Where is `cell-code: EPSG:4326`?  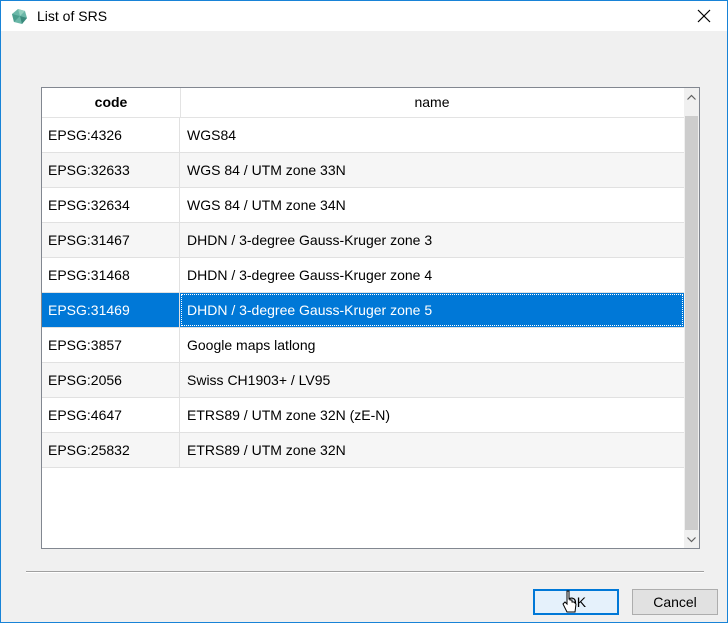
cell-code: EPSG:4326 is located at coordinates (111, 135).